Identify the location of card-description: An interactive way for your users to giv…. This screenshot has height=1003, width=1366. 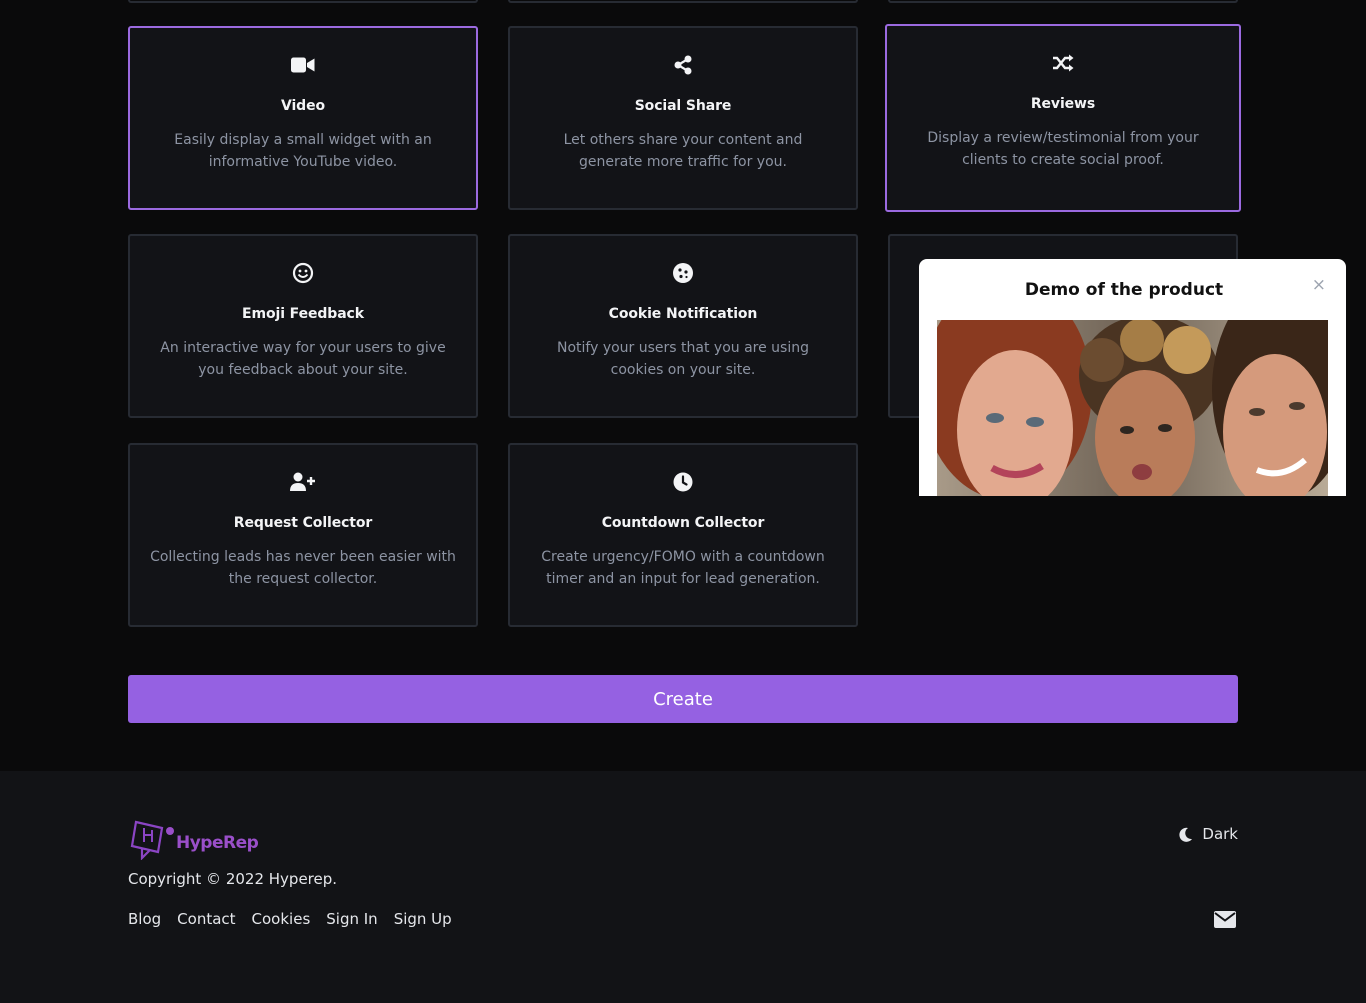
(303, 359).